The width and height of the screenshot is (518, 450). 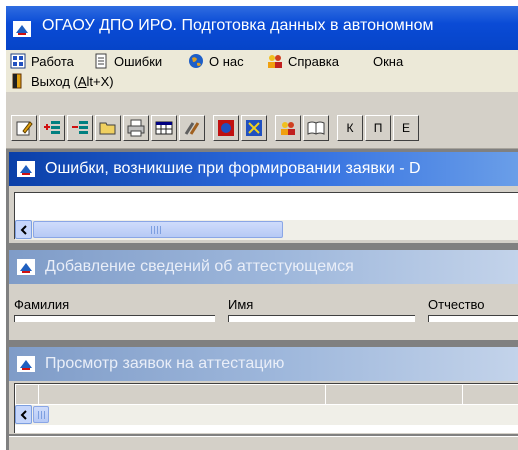 I want to click on menu-help: Справка, so click(x=303, y=61).